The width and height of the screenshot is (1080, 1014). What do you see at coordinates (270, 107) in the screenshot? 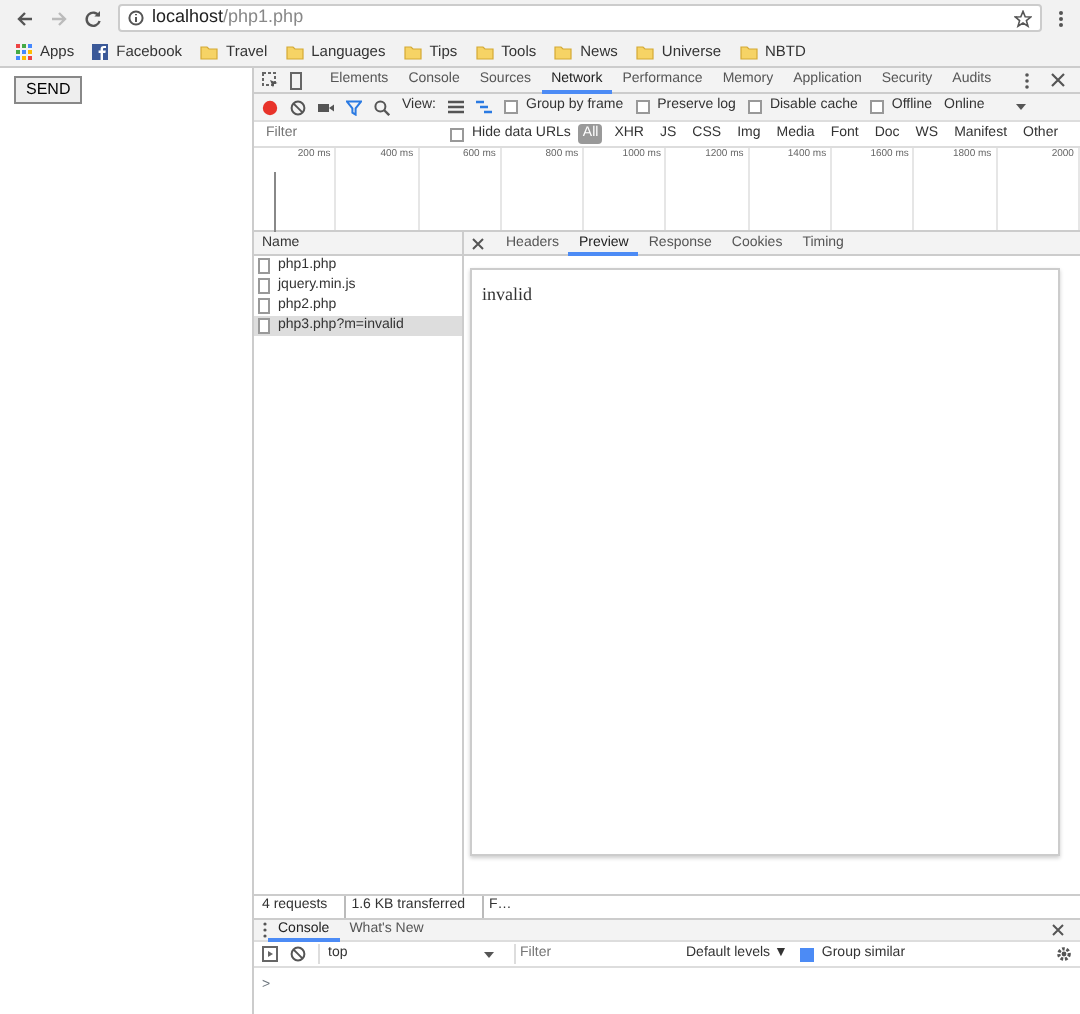
I see `record-icon` at bounding box center [270, 107].